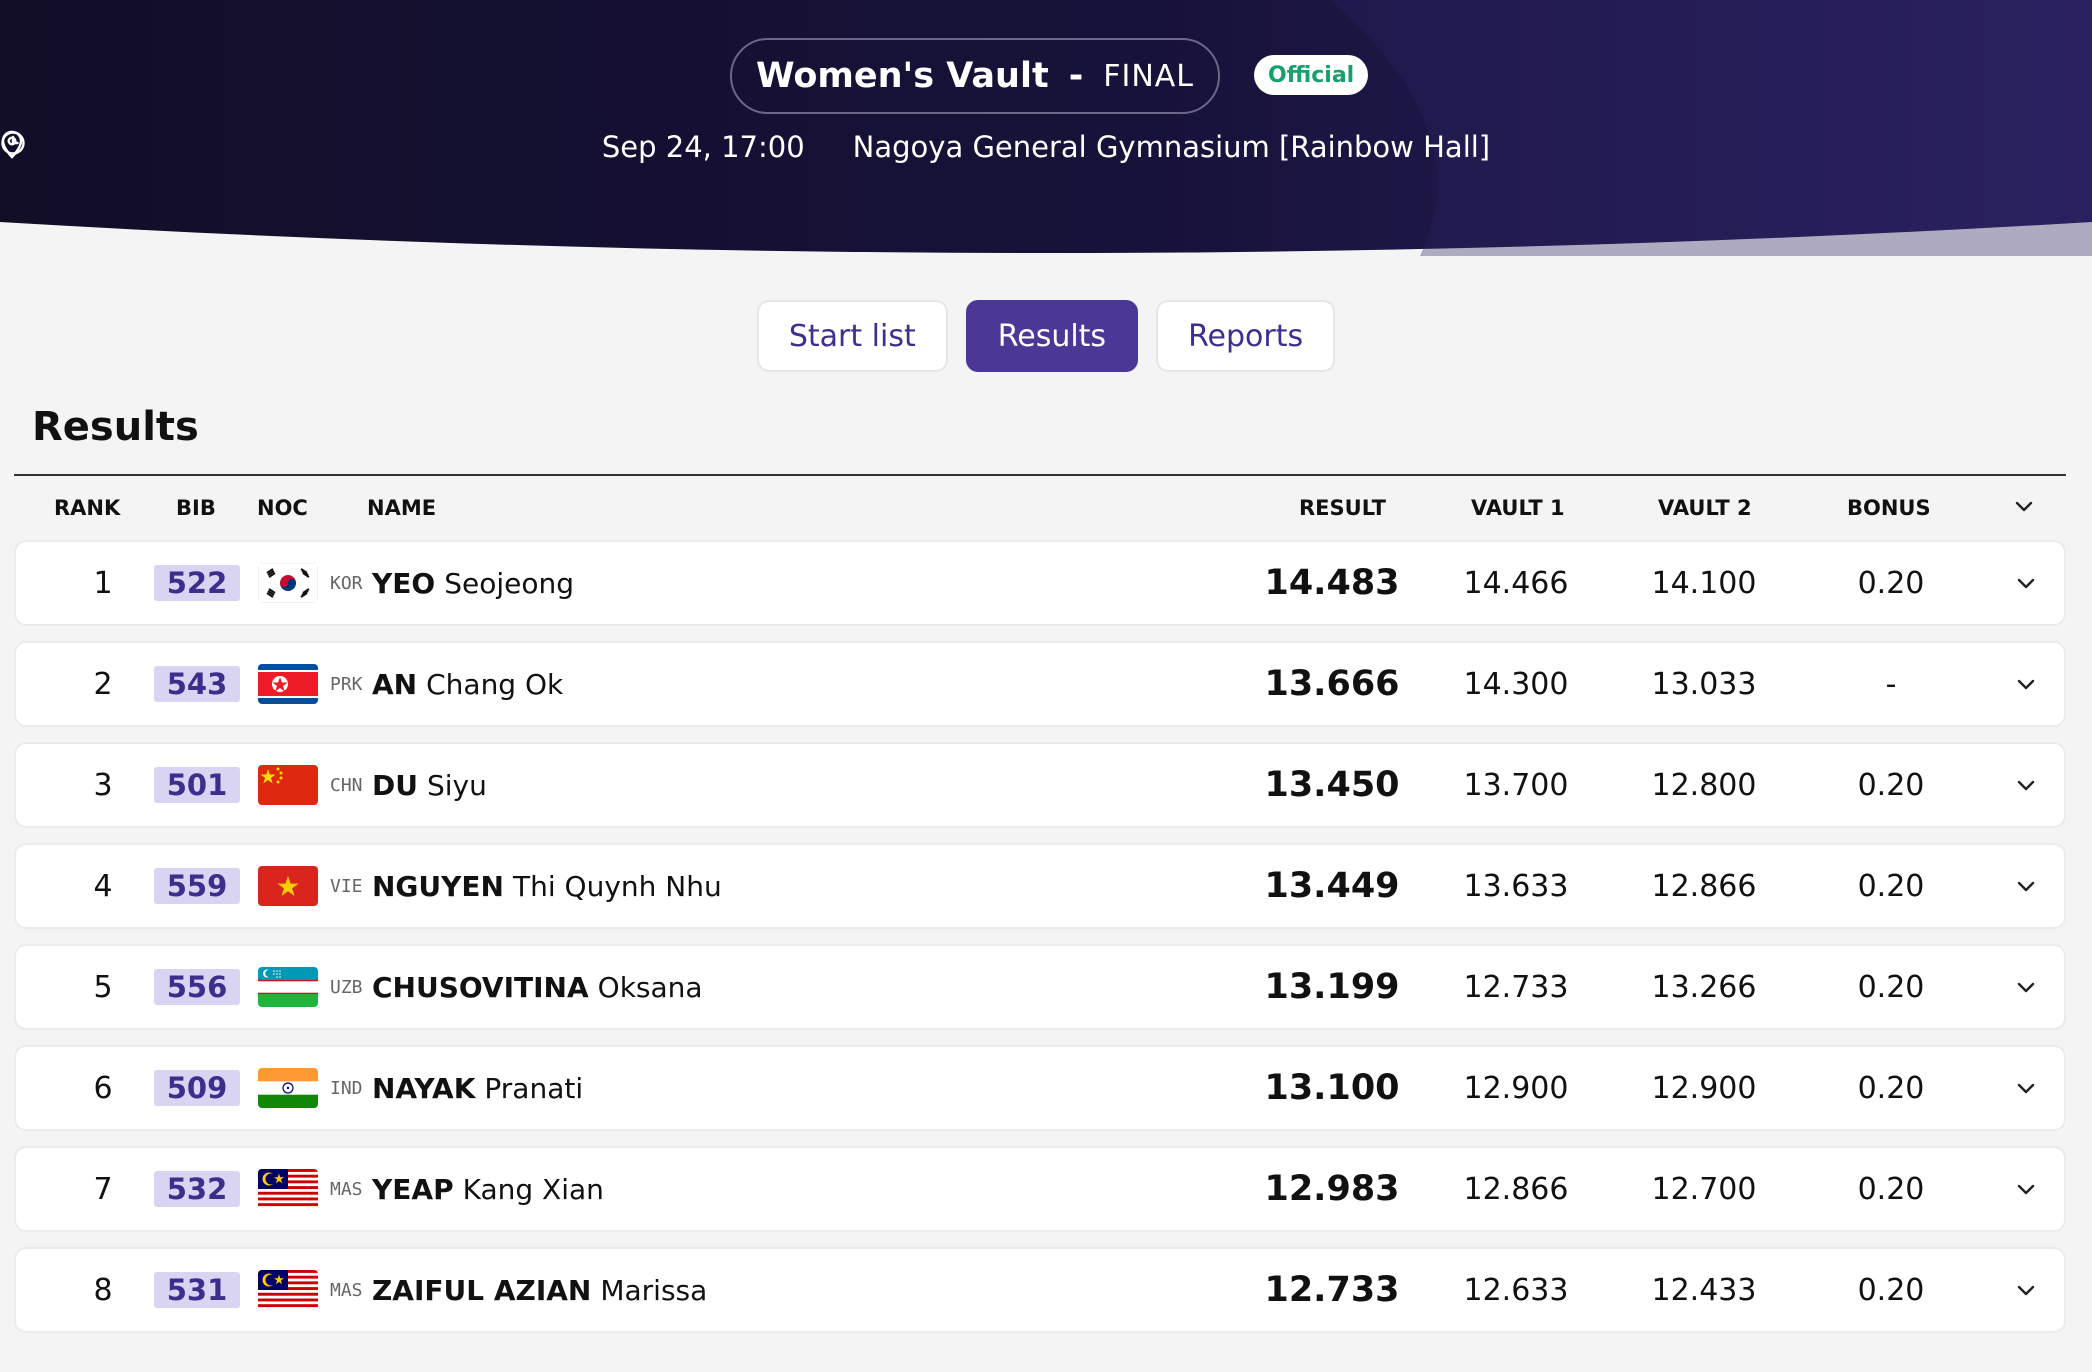  I want to click on athlete-name: NGUYEN Thi Quynh Nhu, so click(547, 886).